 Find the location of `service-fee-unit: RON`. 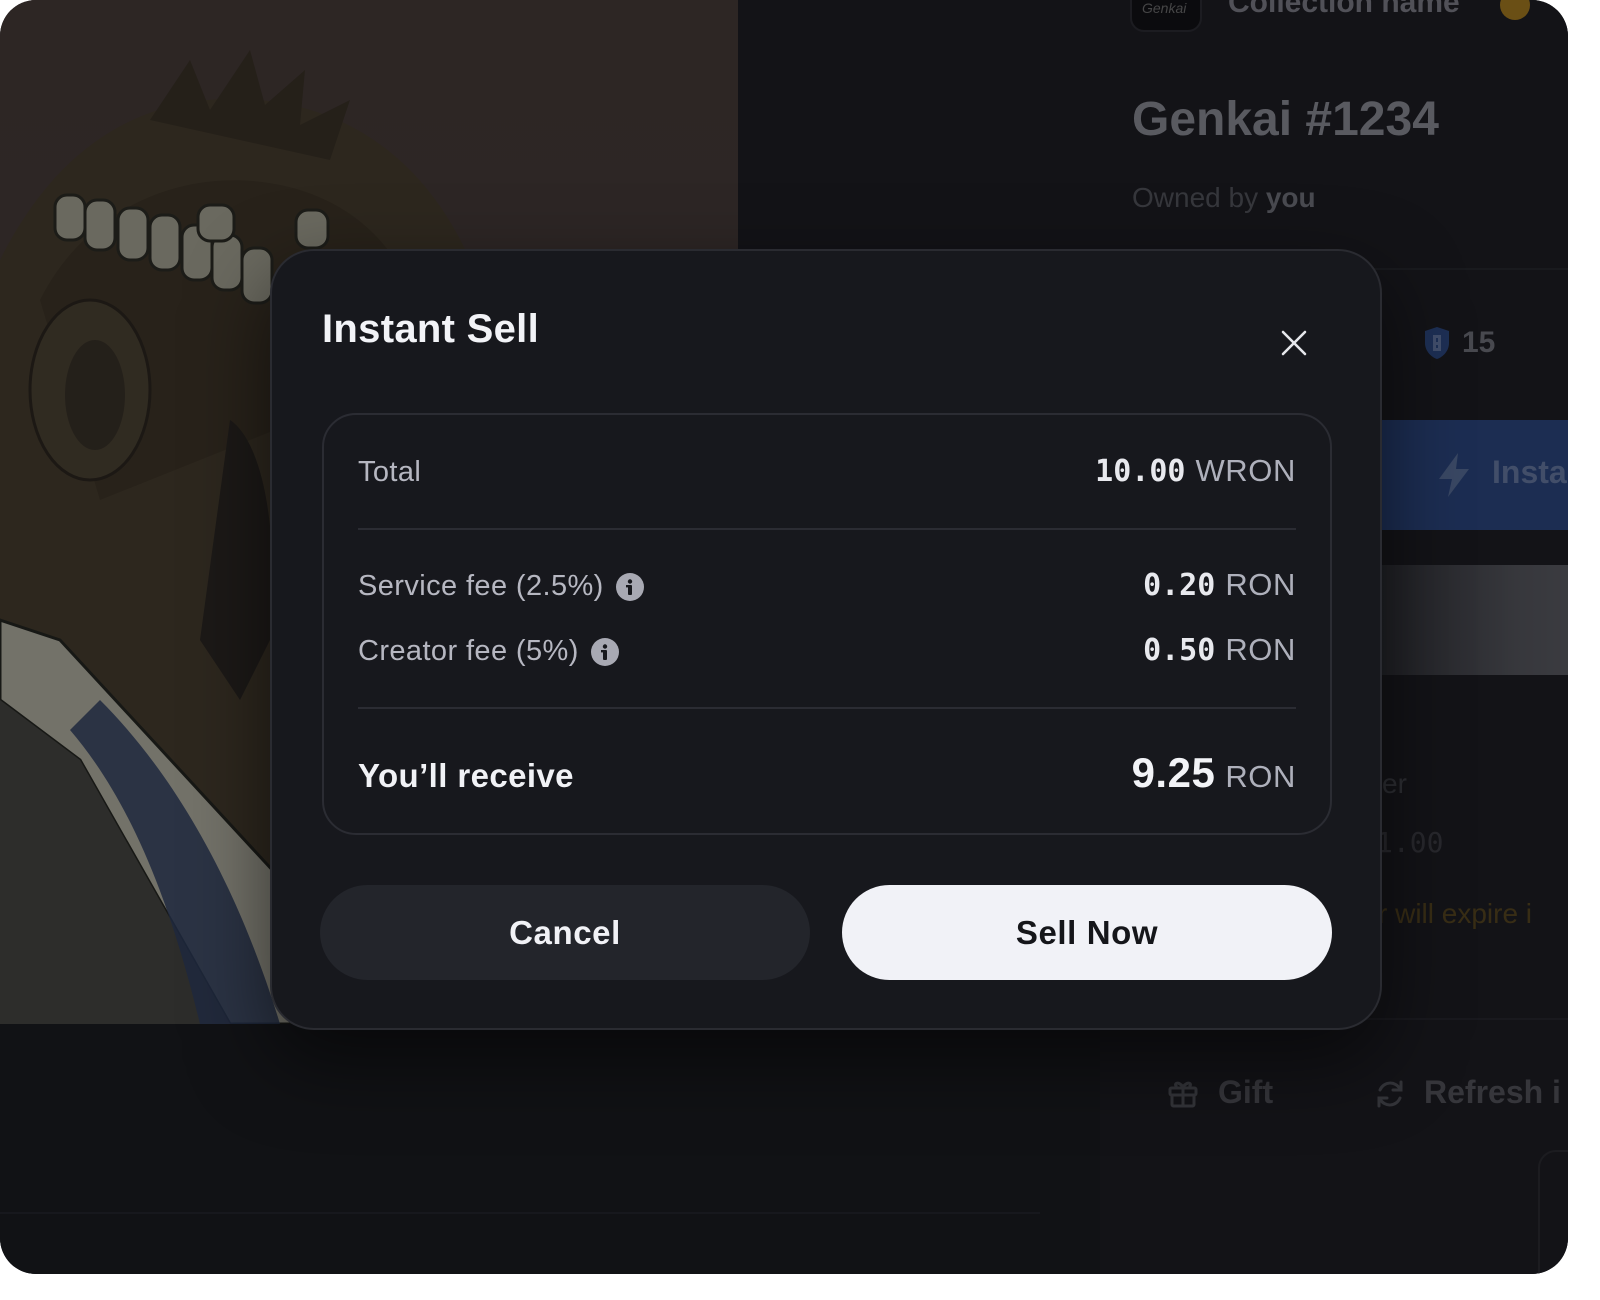

service-fee-unit: RON is located at coordinates (1260, 584).